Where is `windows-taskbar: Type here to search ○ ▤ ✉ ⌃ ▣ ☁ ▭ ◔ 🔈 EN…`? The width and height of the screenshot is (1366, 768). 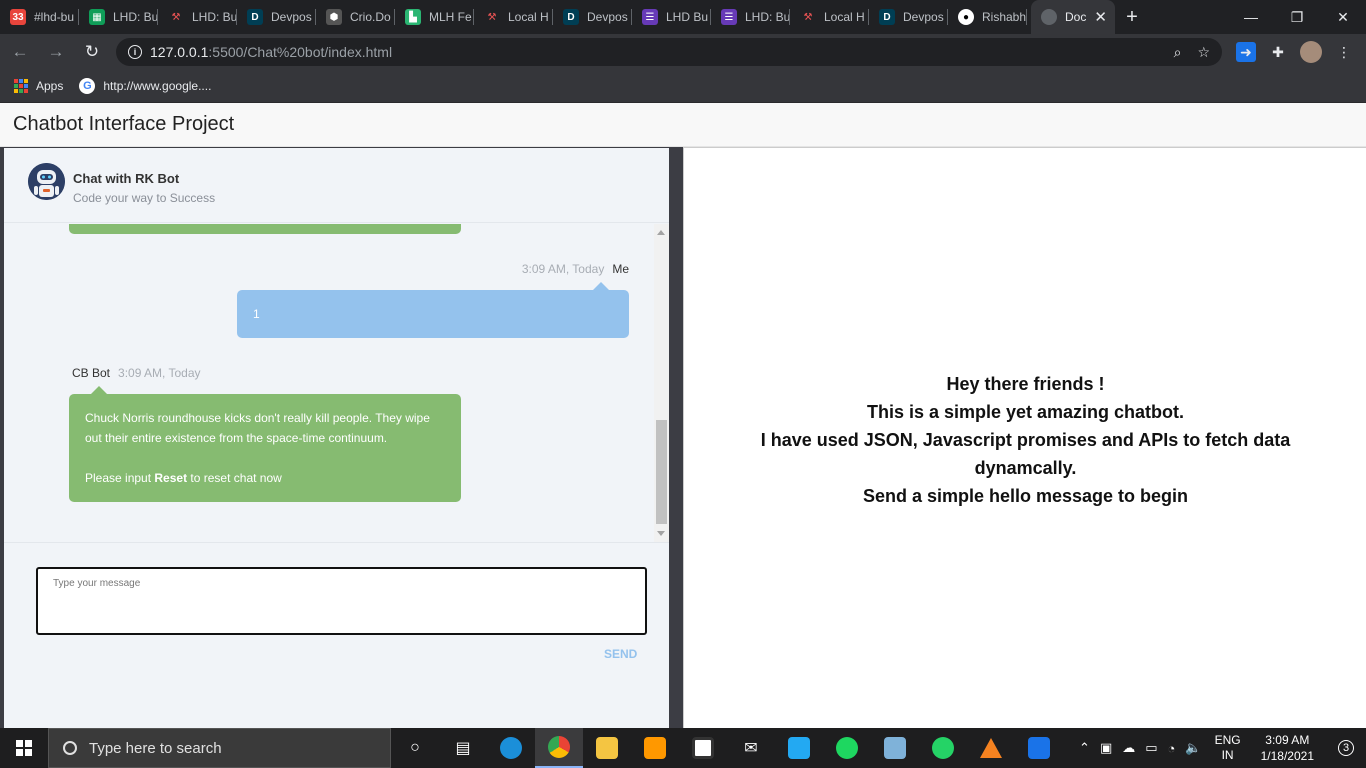
windows-taskbar: Type here to search ○ ▤ ✉ ⌃ ▣ ☁ ▭ ◔ 🔈 EN… is located at coordinates (683, 748).